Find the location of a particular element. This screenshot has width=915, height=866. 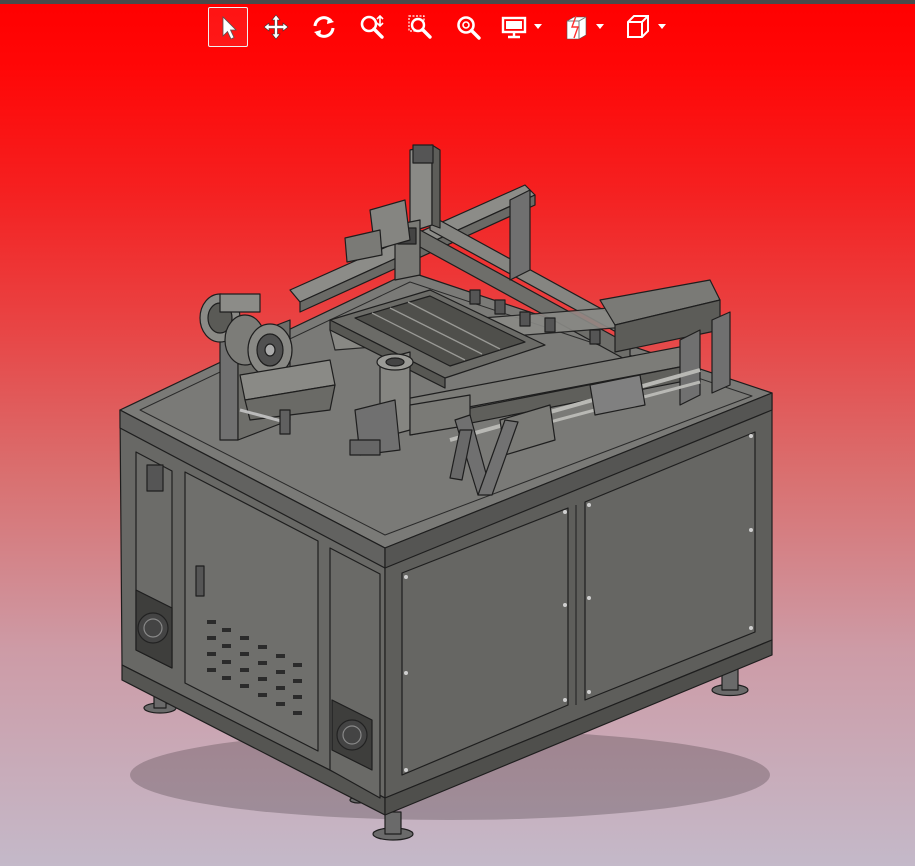

rotate-tool-button is located at coordinates (324, 27).